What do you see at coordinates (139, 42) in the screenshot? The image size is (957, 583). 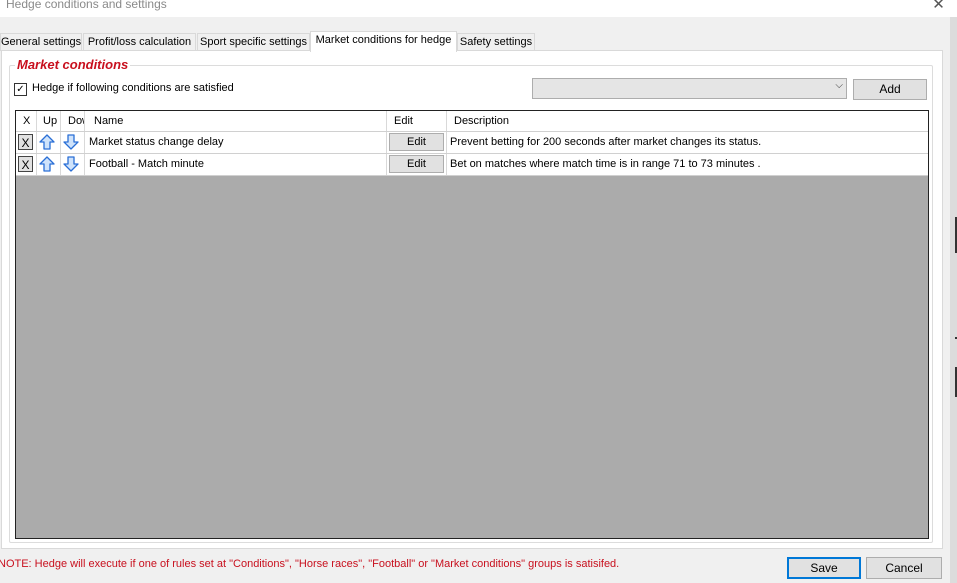 I see `tab-profit-loss: Profit/loss calculation` at bounding box center [139, 42].